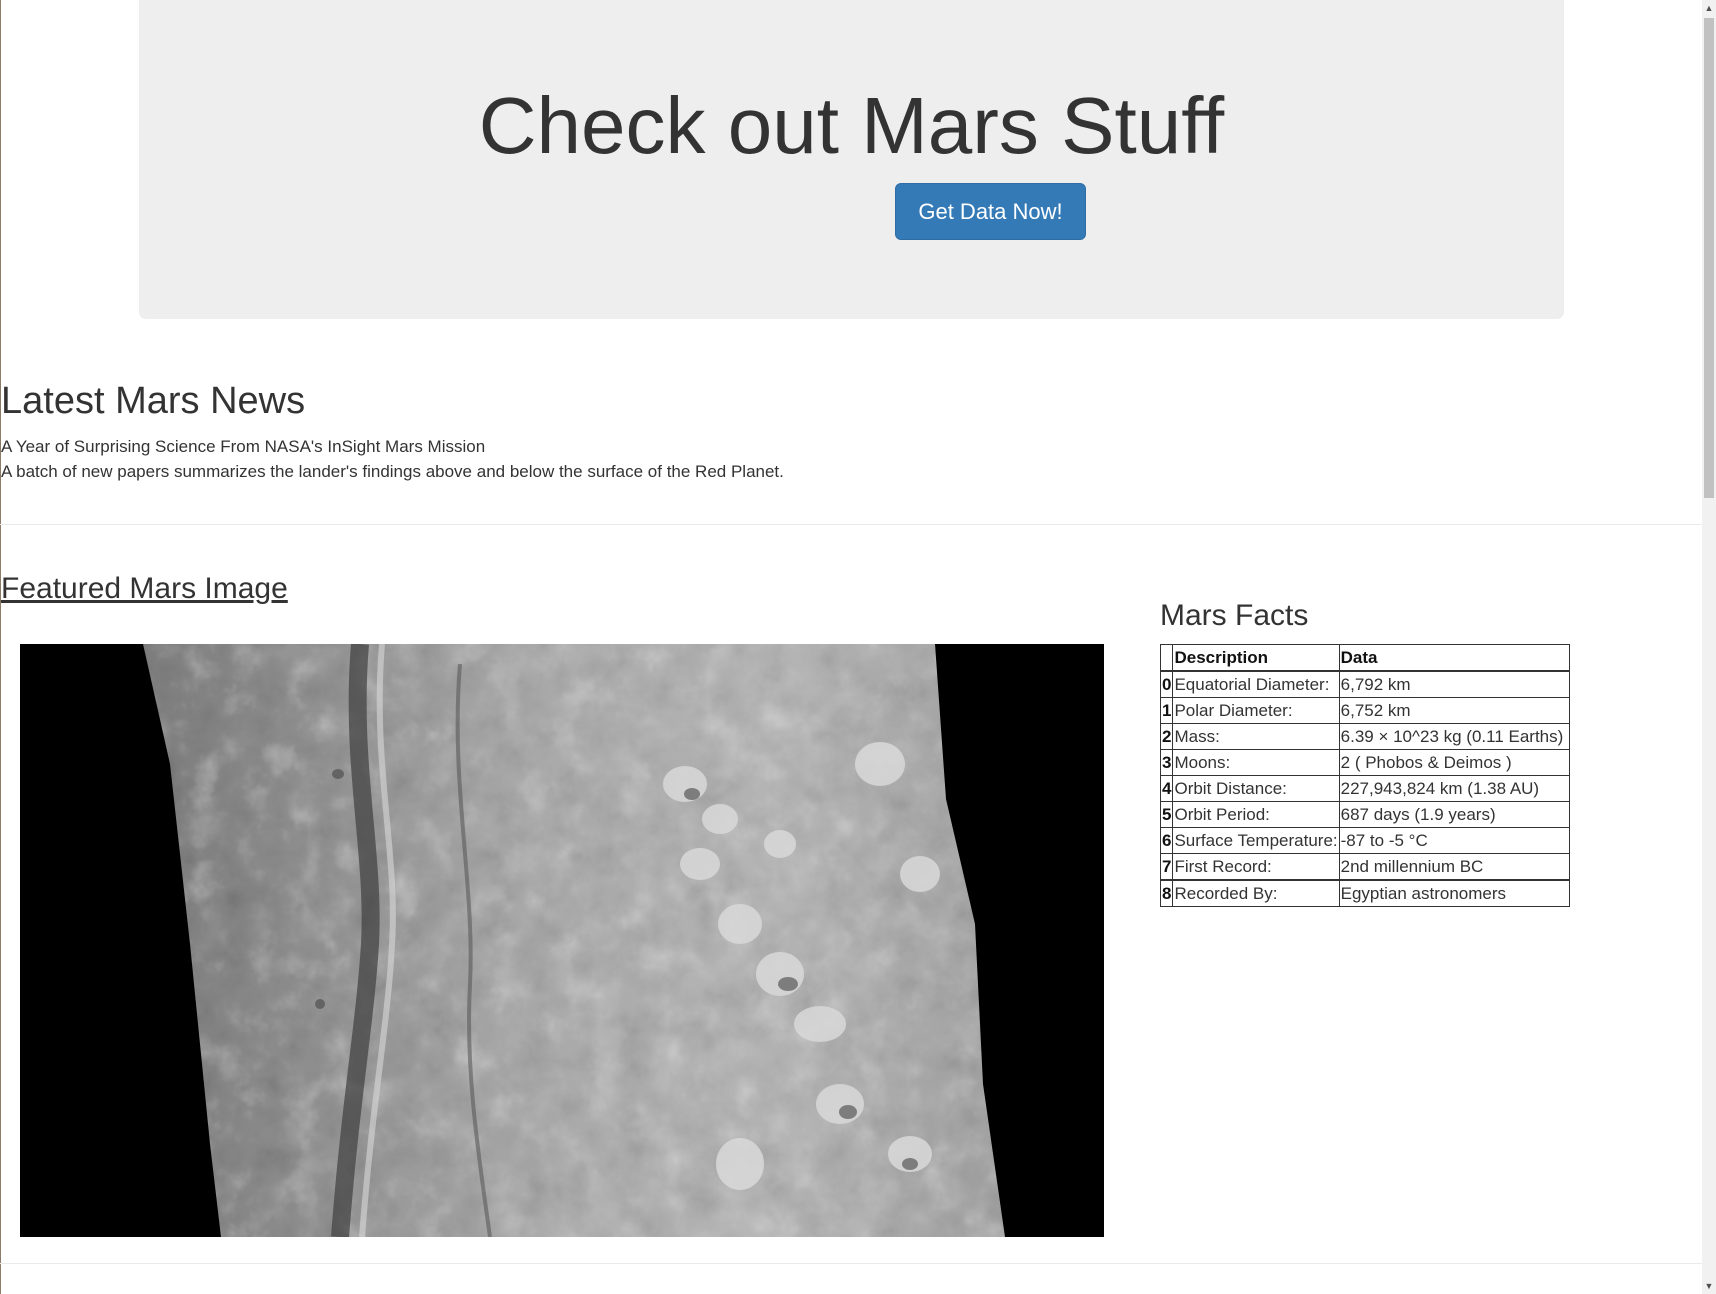 The height and width of the screenshot is (1294, 1716). What do you see at coordinates (1256, 893) in the screenshot?
I see `row-description: Recorded By:` at bounding box center [1256, 893].